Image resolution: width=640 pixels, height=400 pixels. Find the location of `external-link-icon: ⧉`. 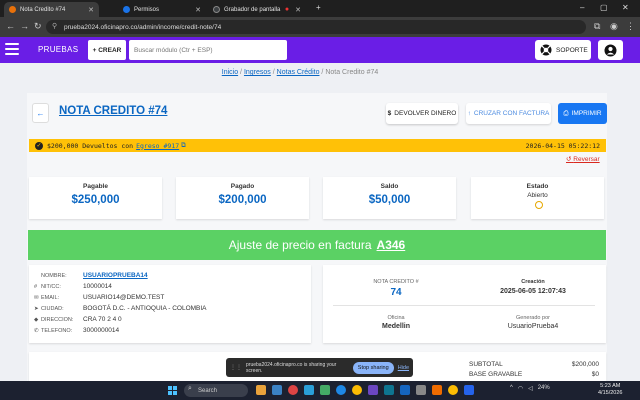

external-link-icon: ⧉ is located at coordinates (183, 145).